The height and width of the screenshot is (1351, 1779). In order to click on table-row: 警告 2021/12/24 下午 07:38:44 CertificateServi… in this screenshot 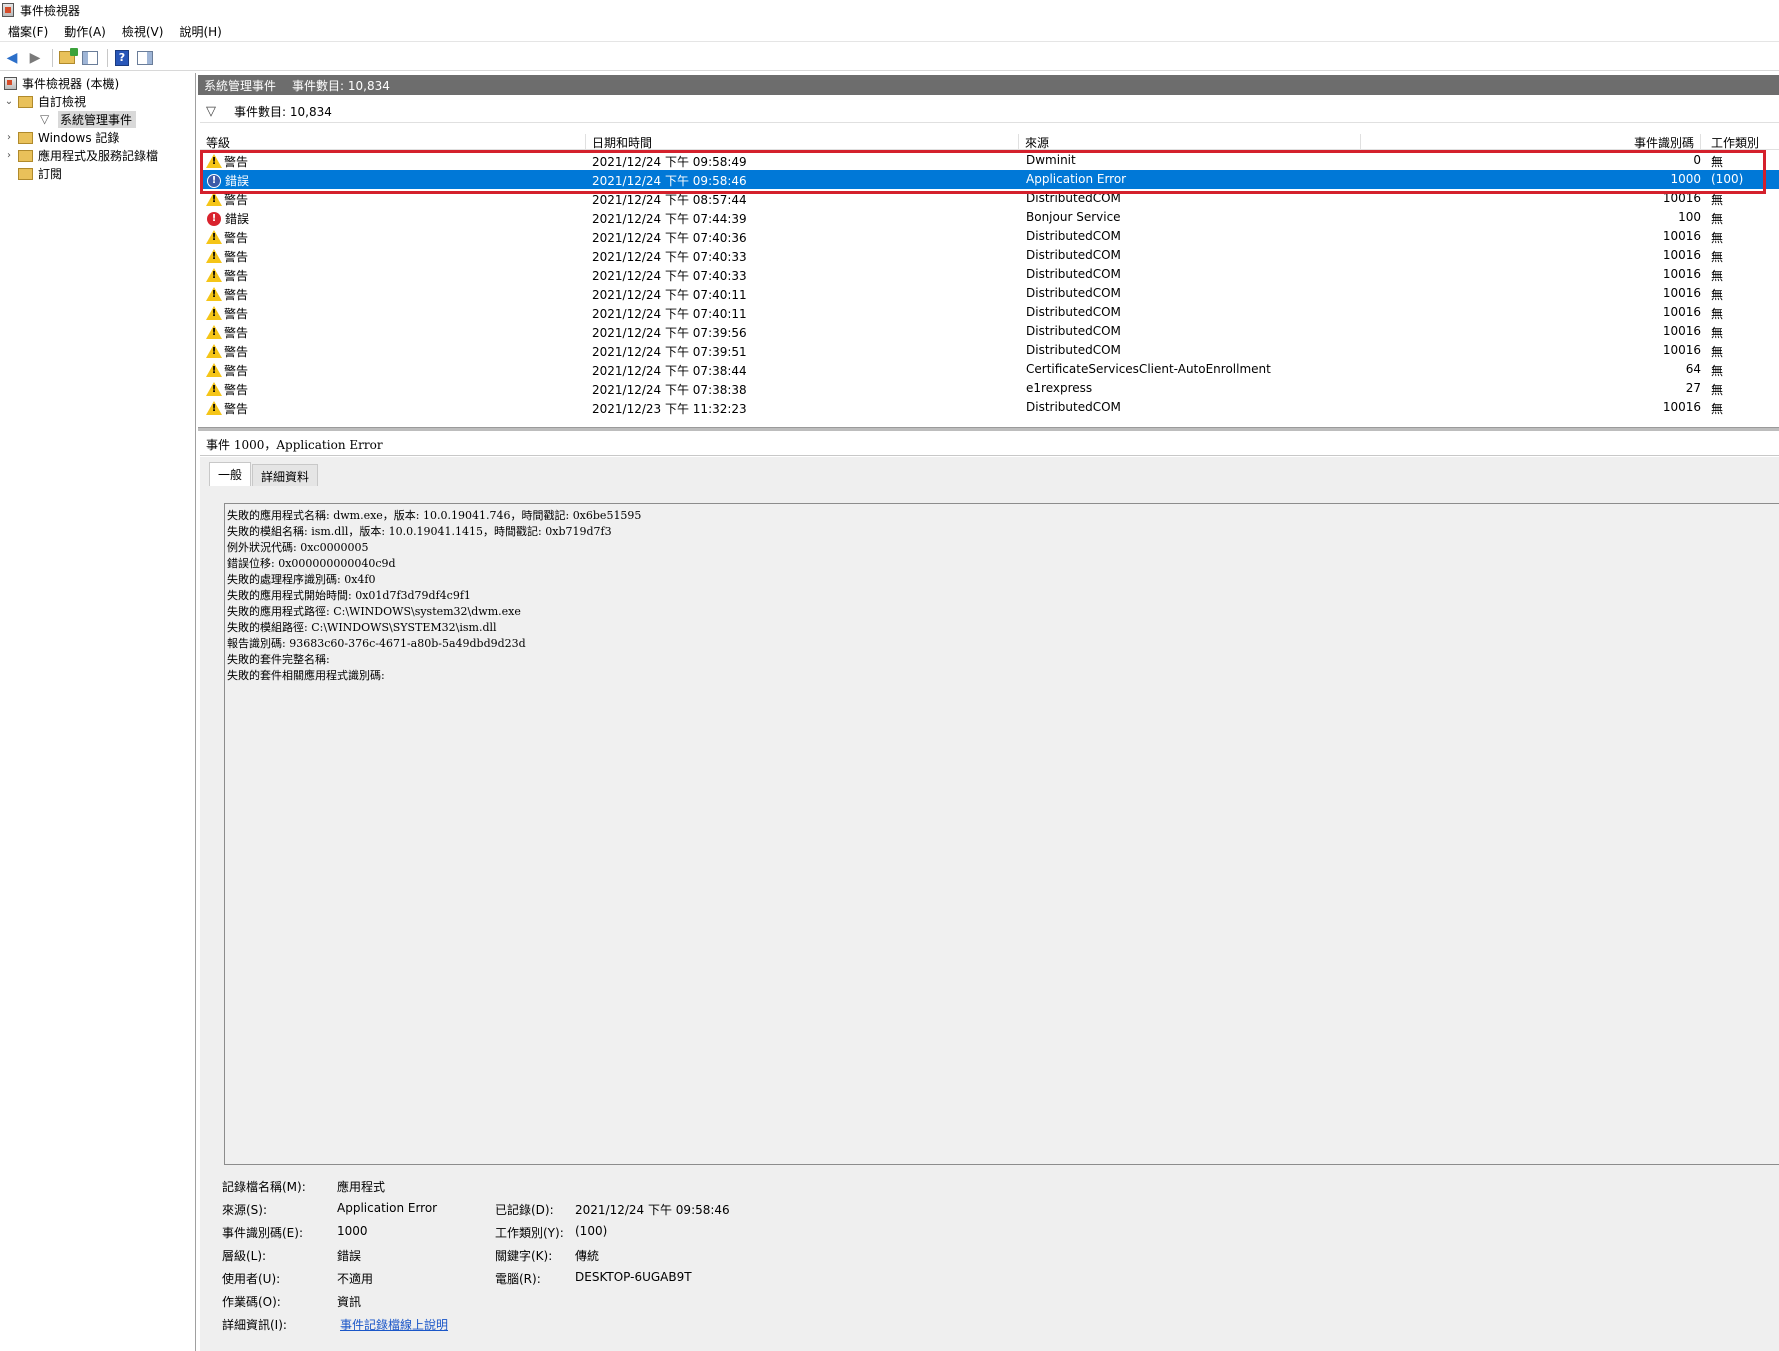, I will do `click(989, 369)`.